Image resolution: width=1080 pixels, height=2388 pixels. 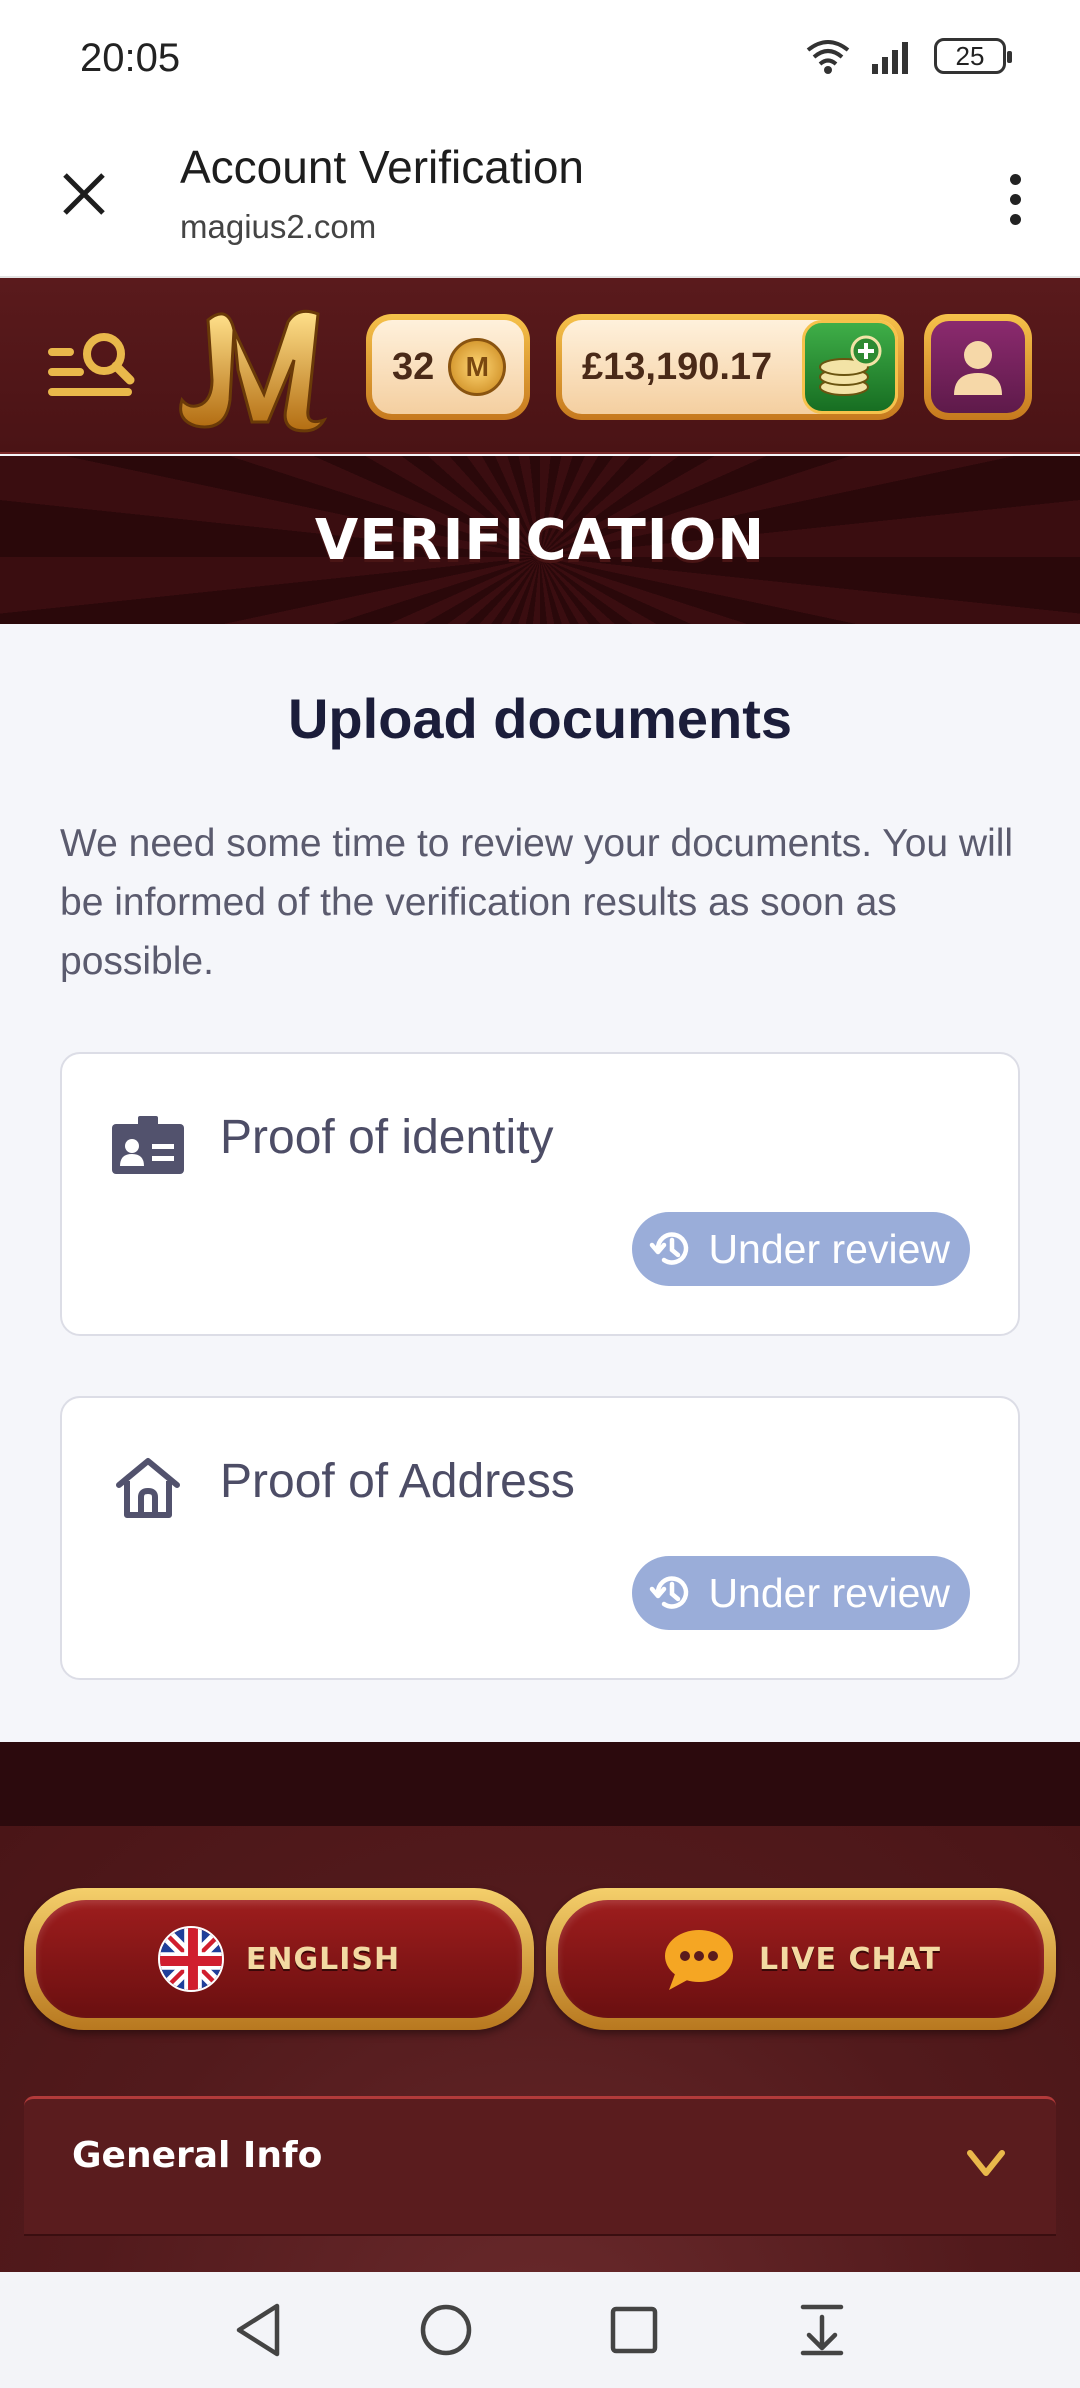 I want to click on uk-flag-icon, so click(x=190, y=1959).